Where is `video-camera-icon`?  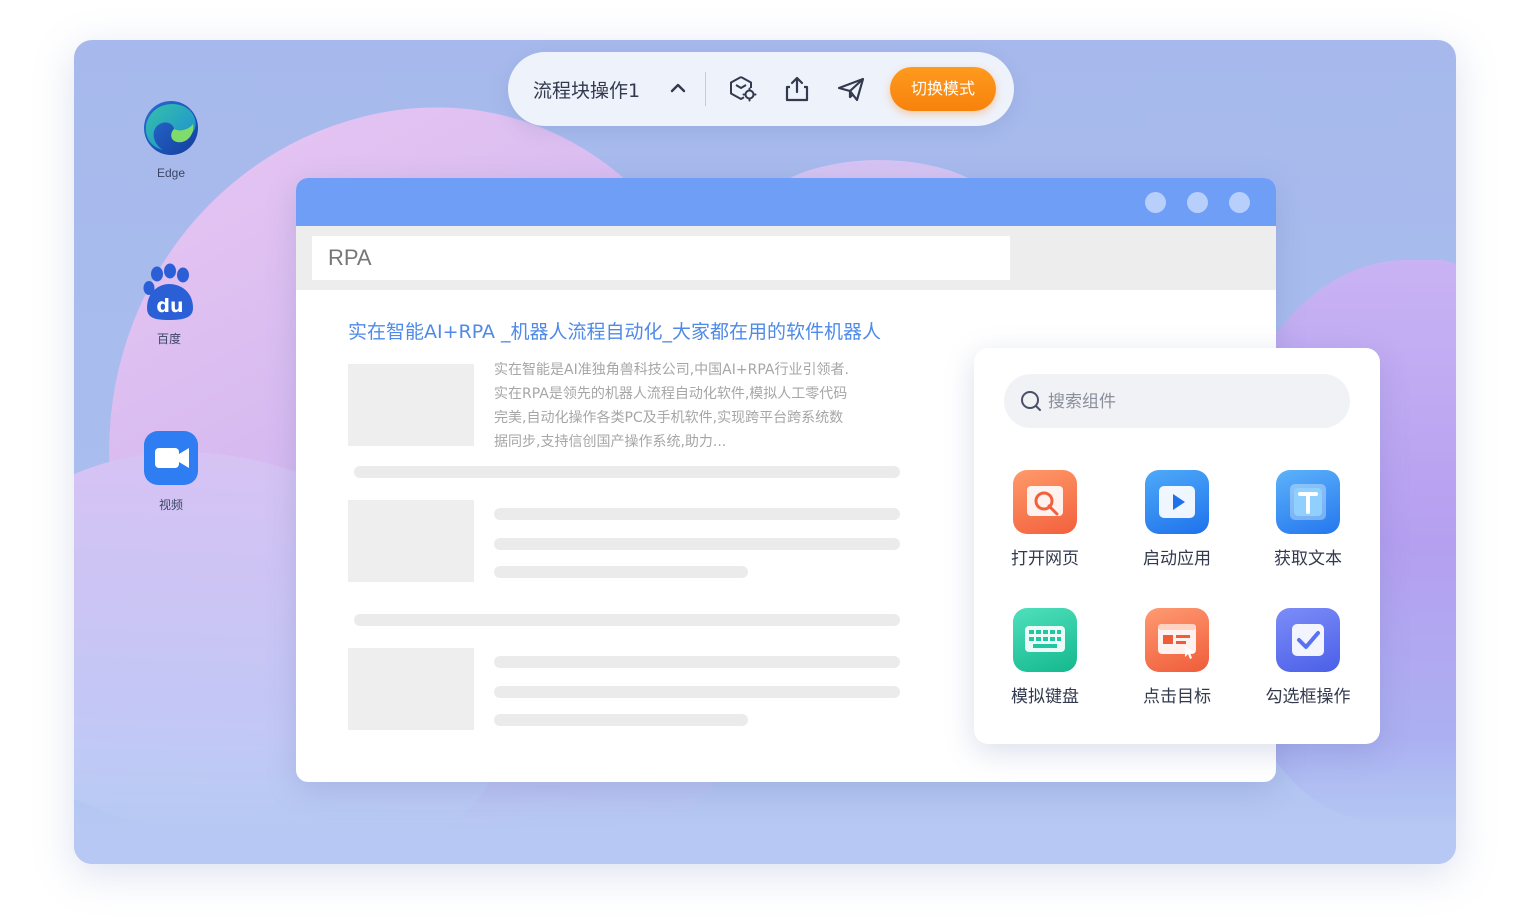 video-camera-icon is located at coordinates (171, 458).